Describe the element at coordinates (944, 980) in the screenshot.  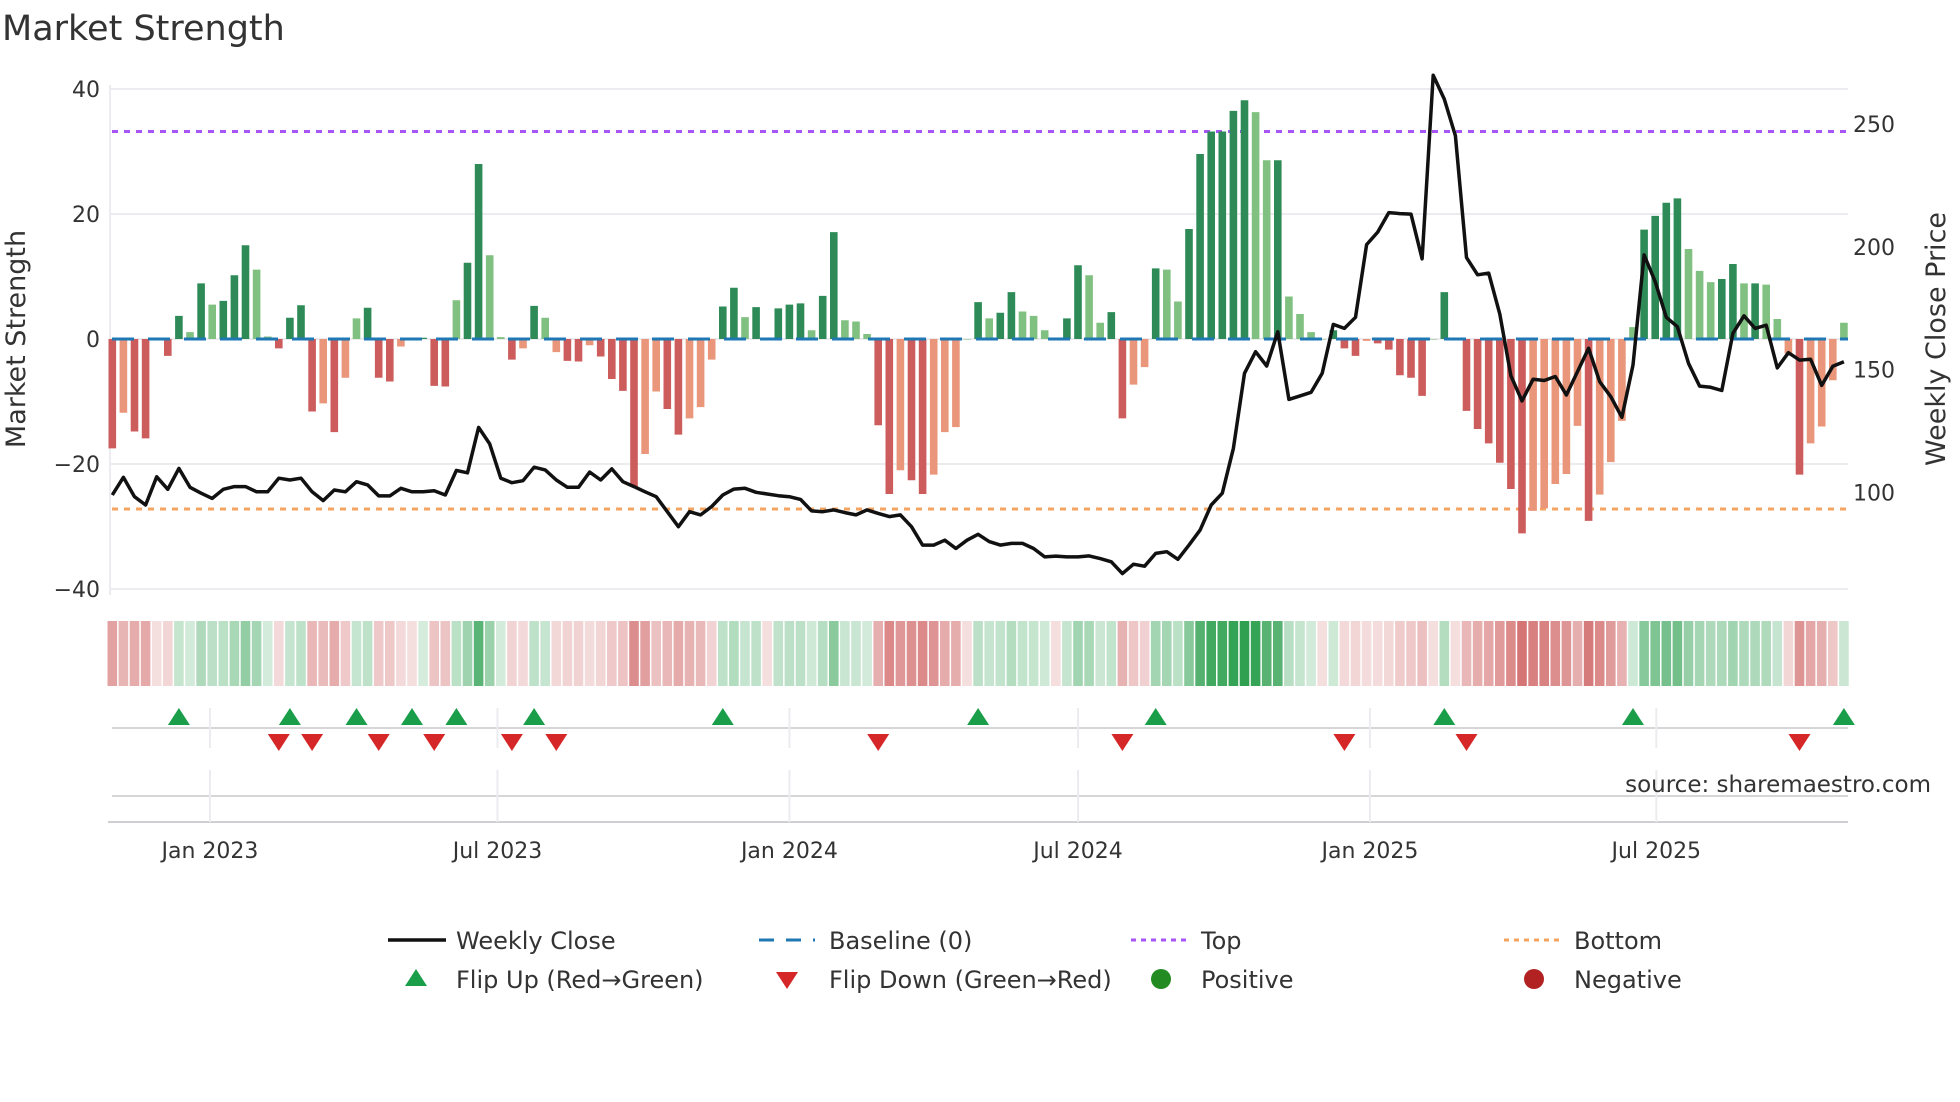
I see `legend-flip-down: Flip Down (Green→Red)` at that location.